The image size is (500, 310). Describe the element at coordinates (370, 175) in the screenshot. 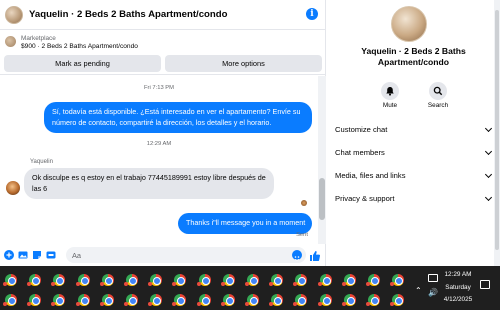

I see `menu-label: Media, files and links` at that location.